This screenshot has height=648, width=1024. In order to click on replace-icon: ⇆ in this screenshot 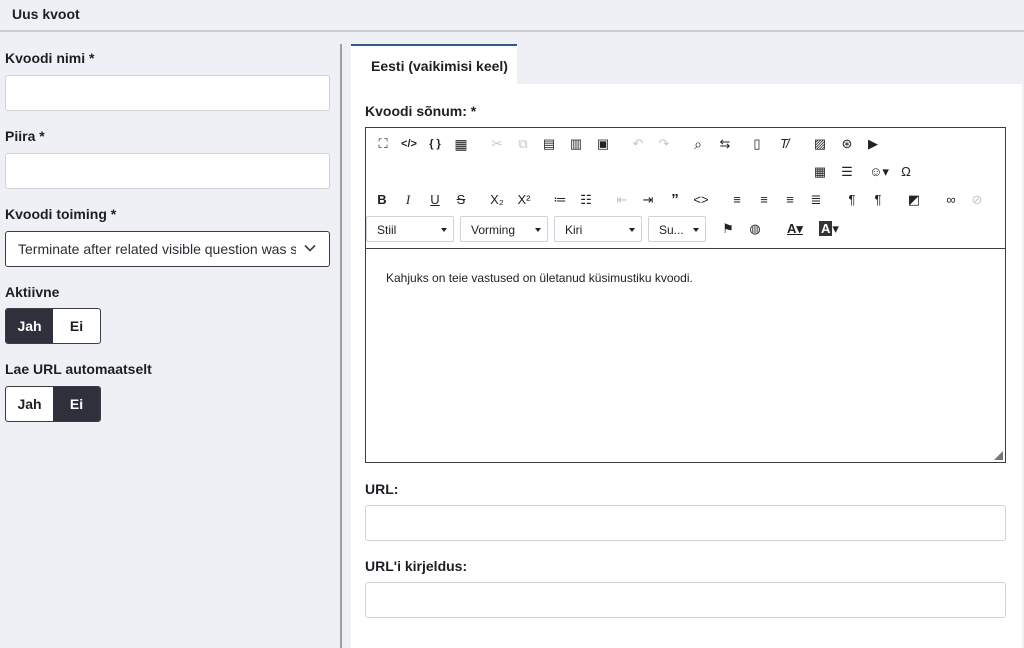, I will do `click(725, 144)`.